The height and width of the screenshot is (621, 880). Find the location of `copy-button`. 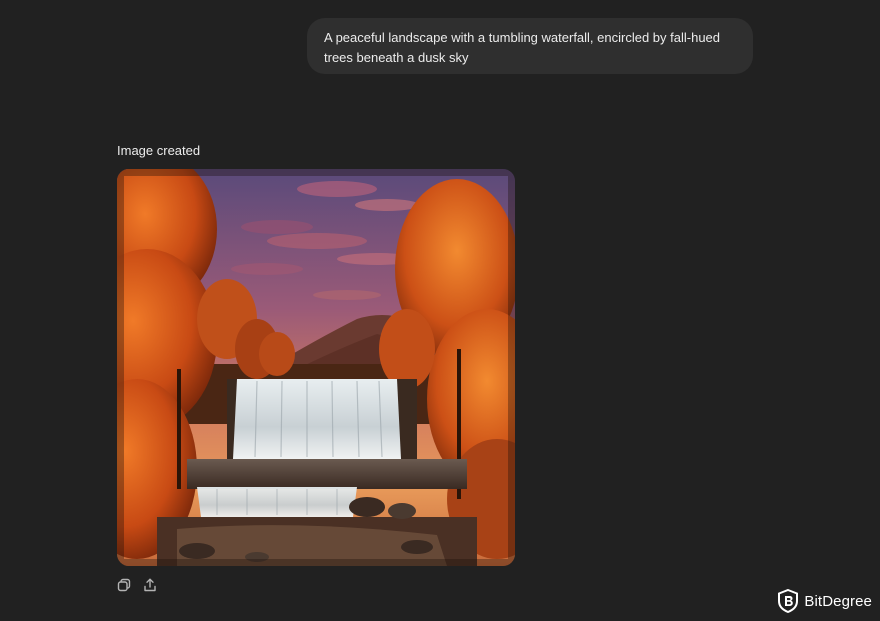

copy-button is located at coordinates (124, 585).